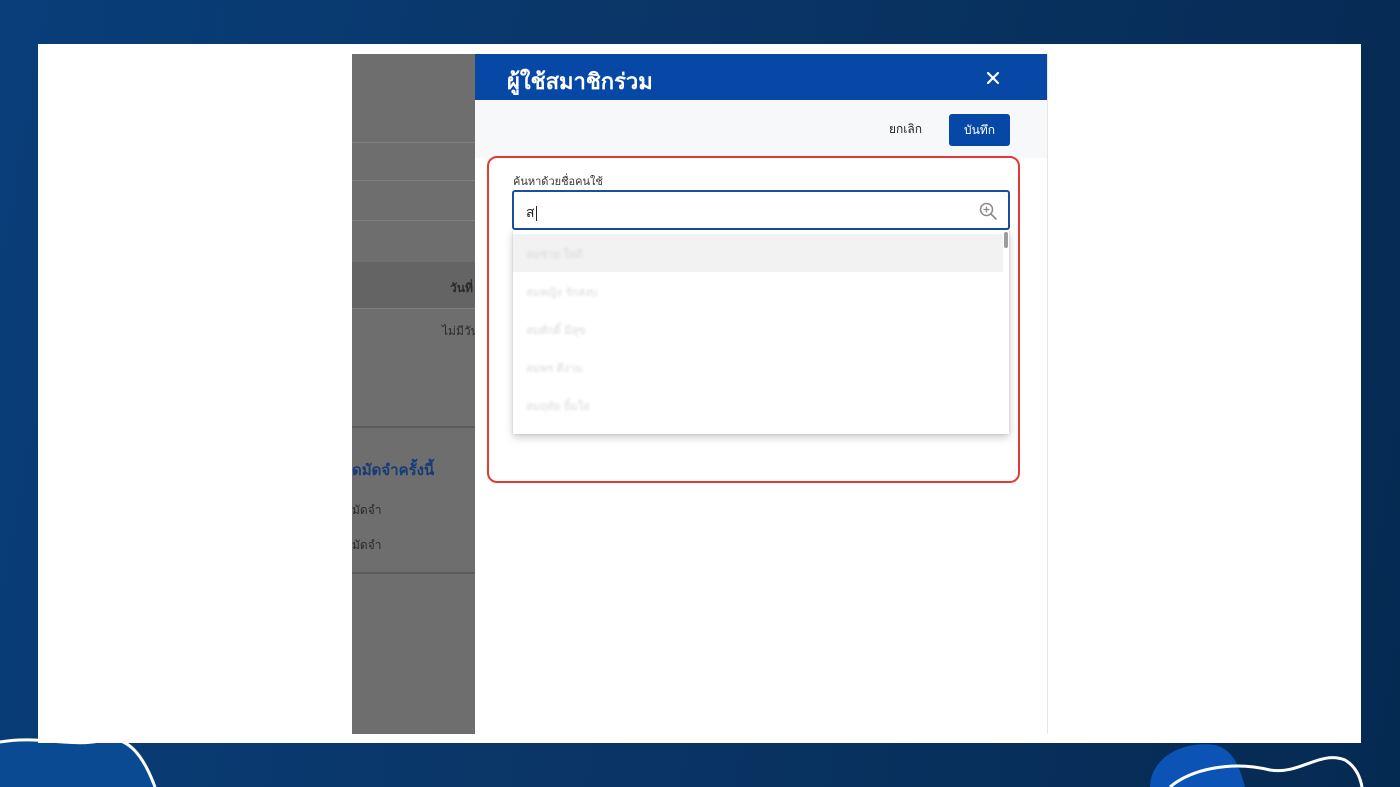 The width and height of the screenshot is (1400, 787). What do you see at coordinates (558, 406) in the screenshot?
I see `suggestion-item-label: สมฤทัย ยิ้มใส` at bounding box center [558, 406].